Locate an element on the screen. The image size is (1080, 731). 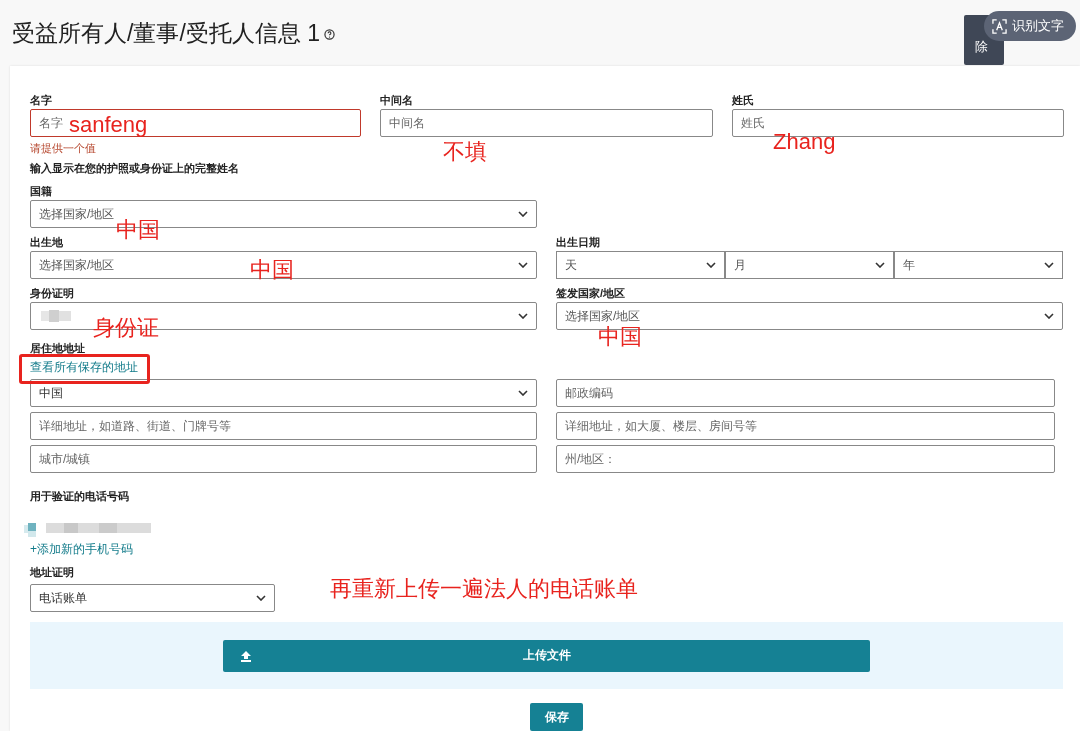
field-label: 用于验证的电话号码 is located at coordinates (79, 496).